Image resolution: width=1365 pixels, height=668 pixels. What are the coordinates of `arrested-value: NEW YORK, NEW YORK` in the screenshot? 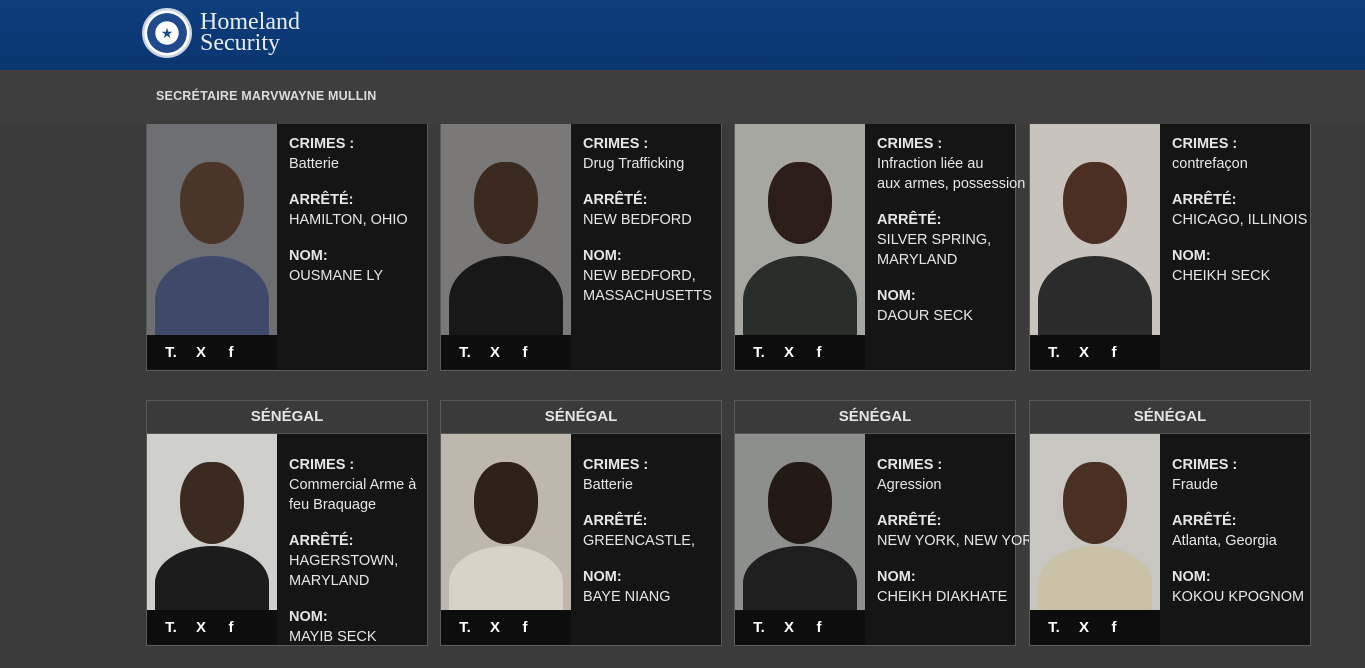 It's located at (959, 541).